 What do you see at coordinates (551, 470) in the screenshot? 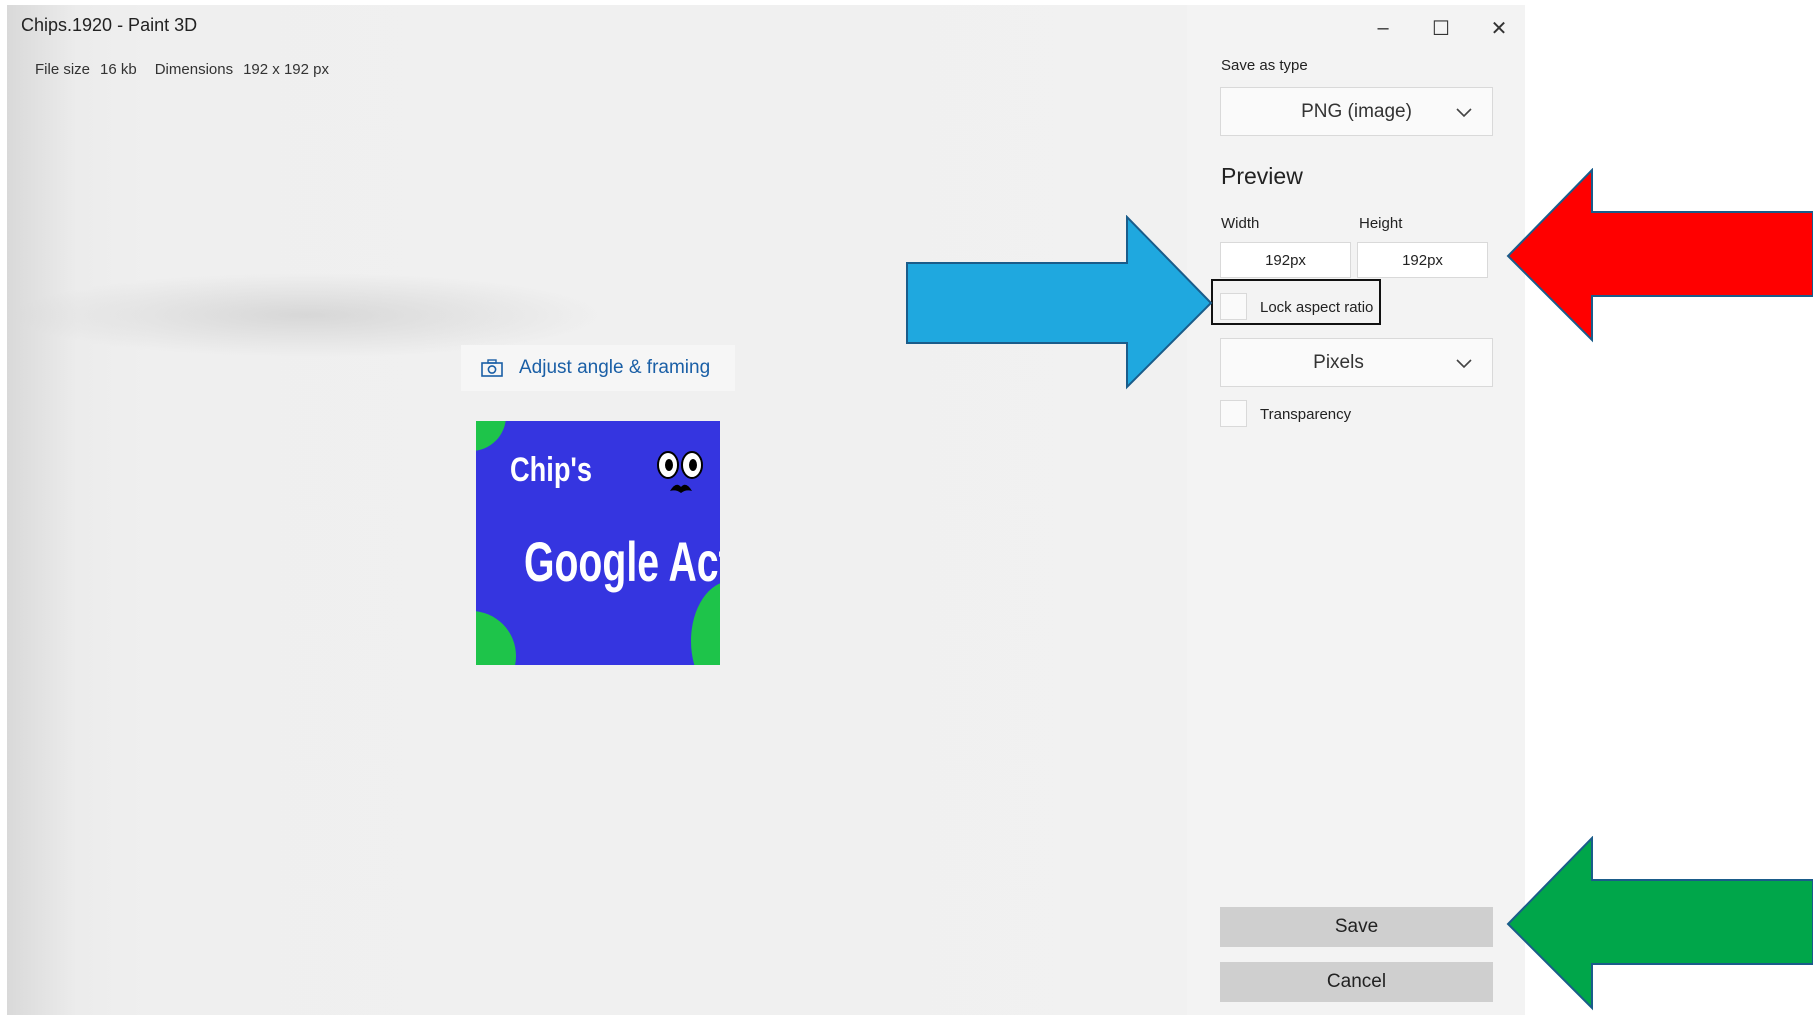
I see `thumbnail-title: Chip's` at bounding box center [551, 470].